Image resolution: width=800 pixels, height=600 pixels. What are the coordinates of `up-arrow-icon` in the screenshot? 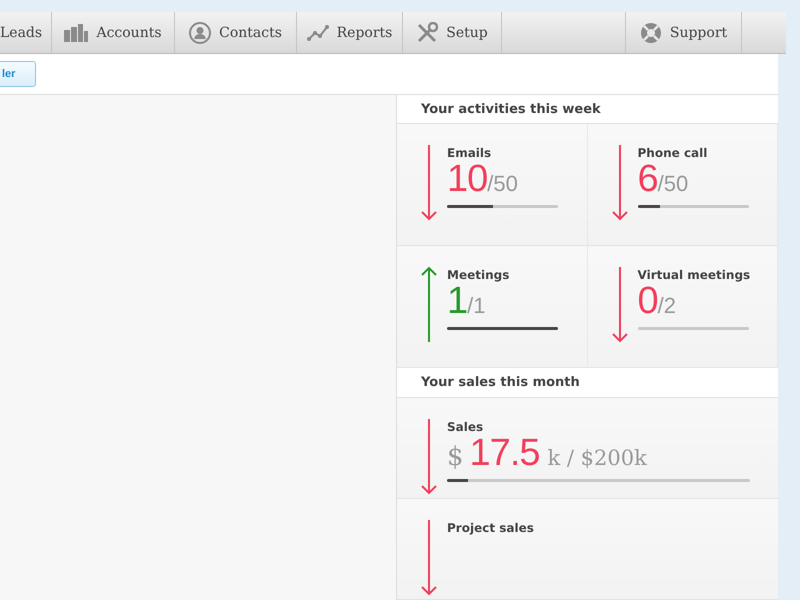 It's located at (429, 305).